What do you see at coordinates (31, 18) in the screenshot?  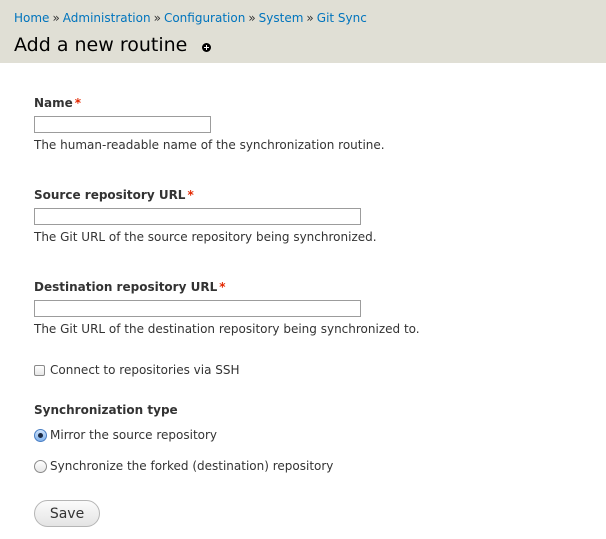 I see `breadcrumb-home: Home` at bounding box center [31, 18].